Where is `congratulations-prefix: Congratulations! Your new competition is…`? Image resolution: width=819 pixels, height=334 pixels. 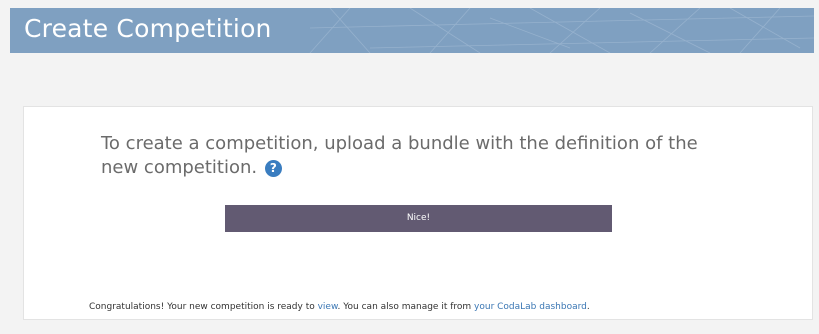 congratulations-prefix: Congratulations! Your new competition is… is located at coordinates (203, 307).